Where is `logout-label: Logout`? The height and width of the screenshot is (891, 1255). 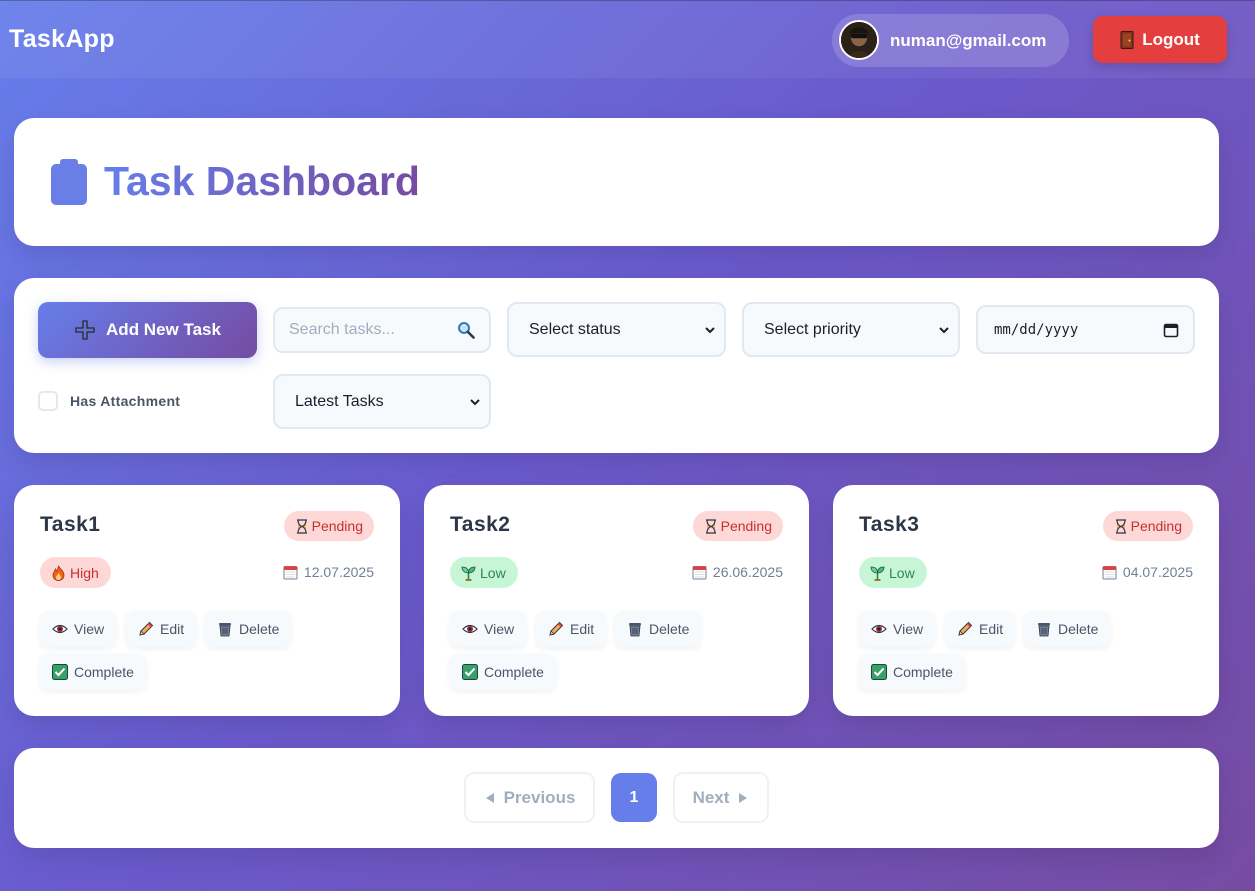
logout-label: Logout is located at coordinates (1171, 39).